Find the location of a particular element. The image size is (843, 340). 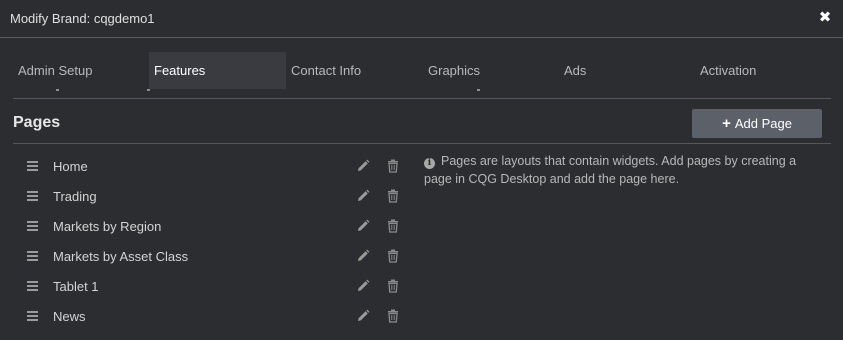

page-name: Home is located at coordinates (70, 166).